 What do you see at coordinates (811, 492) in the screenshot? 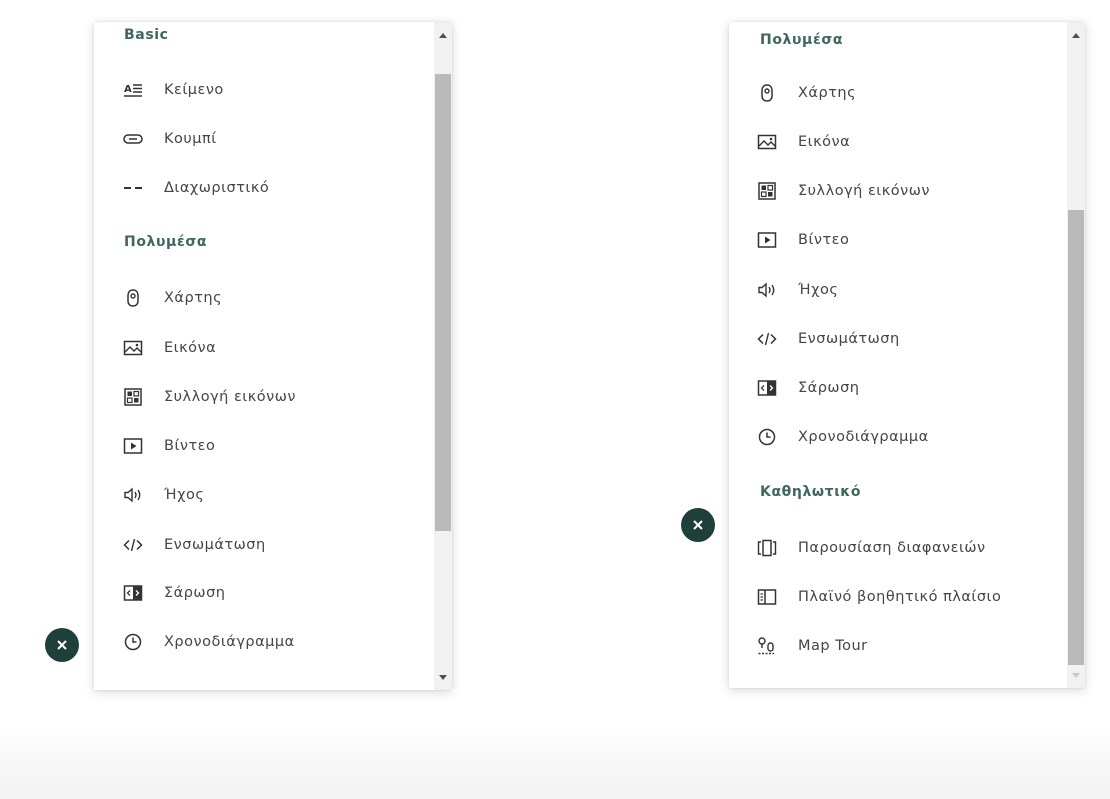
I see `section-heading-immersive: Καθηλωτικό` at bounding box center [811, 492].